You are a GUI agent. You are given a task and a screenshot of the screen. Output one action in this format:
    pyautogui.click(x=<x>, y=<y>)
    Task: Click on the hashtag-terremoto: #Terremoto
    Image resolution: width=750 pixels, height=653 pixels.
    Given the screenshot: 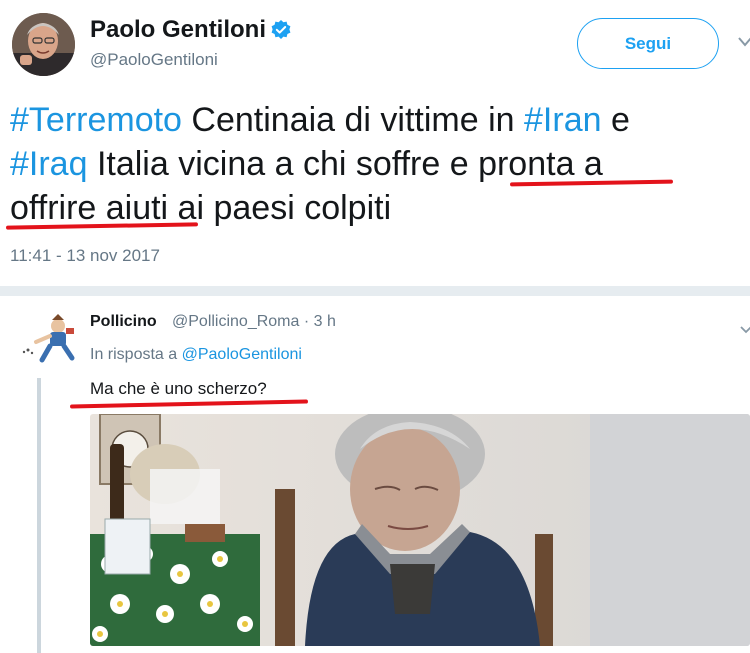 What is the action you would take?
    pyautogui.click(x=96, y=120)
    